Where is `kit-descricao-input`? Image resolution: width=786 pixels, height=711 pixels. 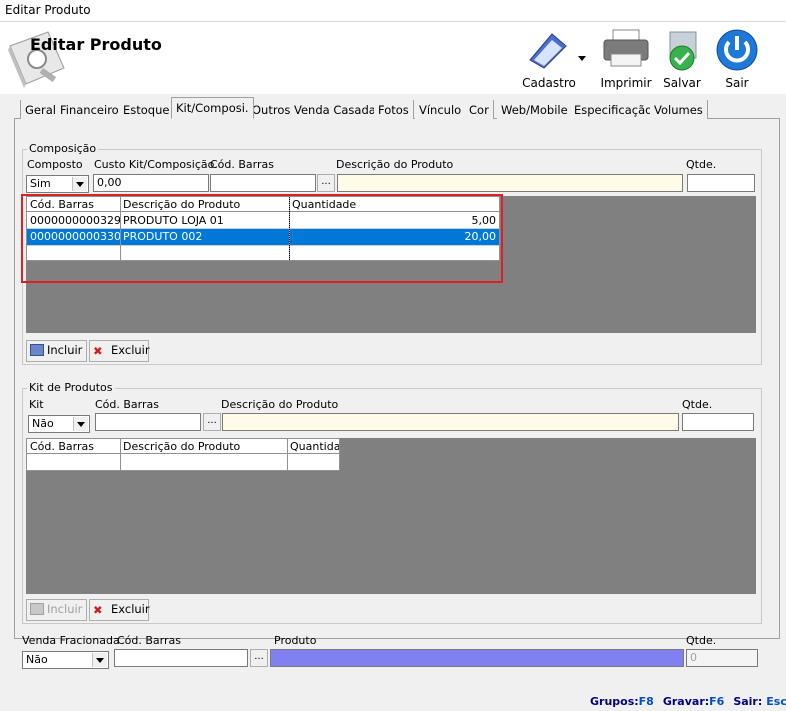 kit-descricao-input is located at coordinates (450, 422).